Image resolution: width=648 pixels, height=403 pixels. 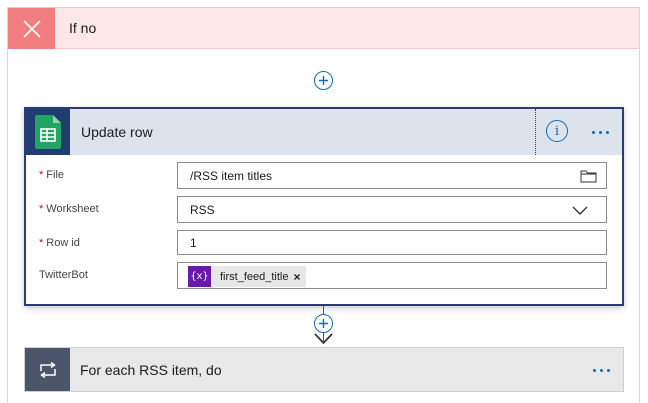 What do you see at coordinates (47, 369) in the screenshot?
I see `loop-icon` at bounding box center [47, 369].